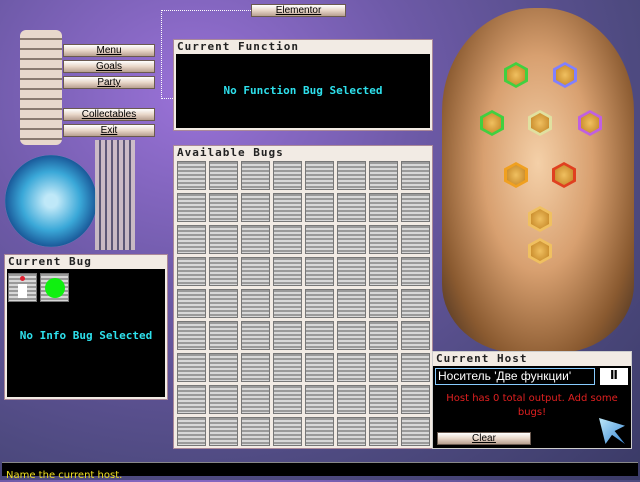 The width and height of the screenshot is (640, 482). Describe the element at coordinates (612, 431) in the screenshot. I see `arrow-cursor-icon` at that location.